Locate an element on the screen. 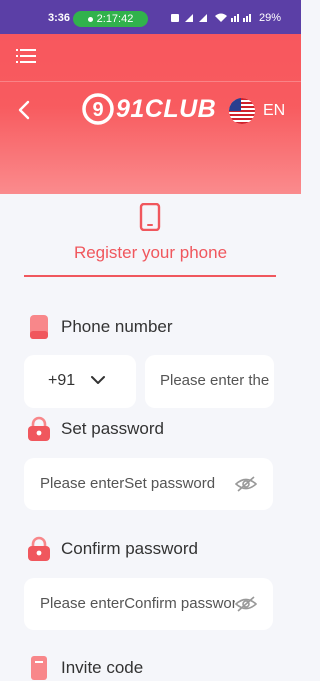 This screenshot has width=320, height=681. call-timer-pill: 2:17:42 is located at coordinates (110, 19).